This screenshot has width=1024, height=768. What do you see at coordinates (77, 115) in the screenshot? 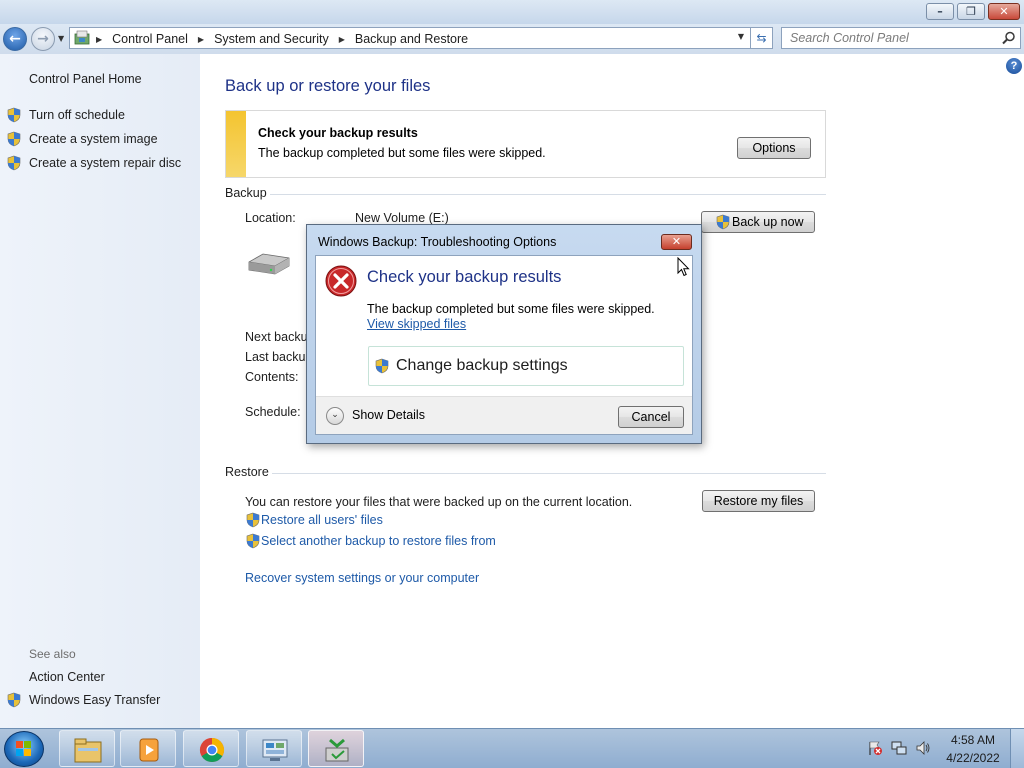
I see `turn-off-schedule-link: Turn off schedule` at bounding box center [77, 115].